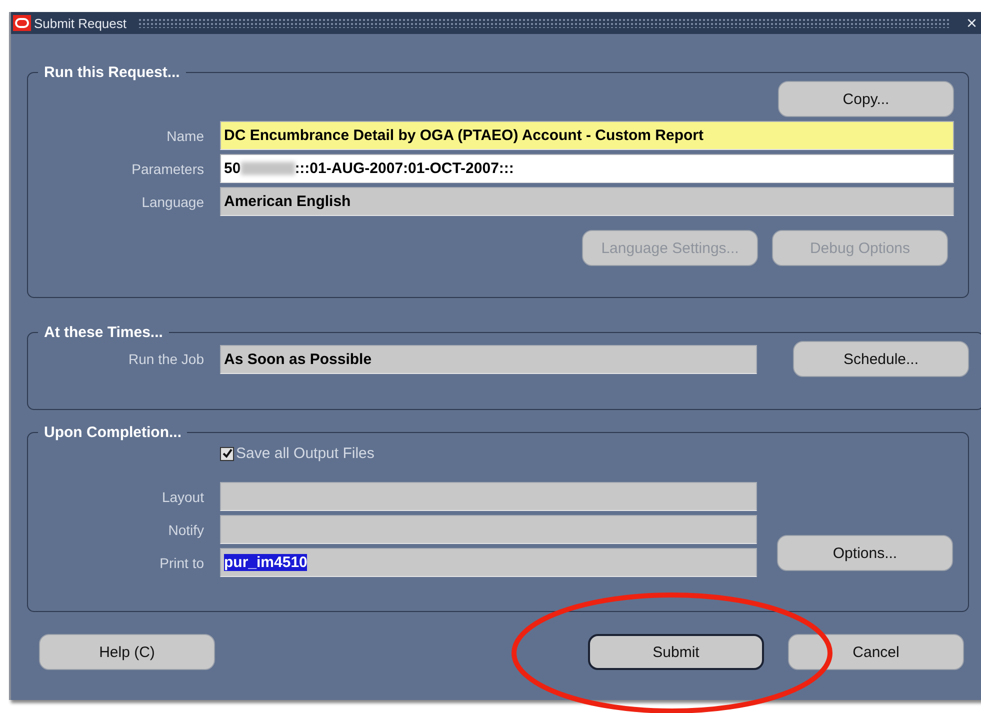 Image resolution: width=981 pixels, height=713 pixels. Describe the element at coordinates (676, 652) in the screenshot. I see `submit-button: Submit` at that location.